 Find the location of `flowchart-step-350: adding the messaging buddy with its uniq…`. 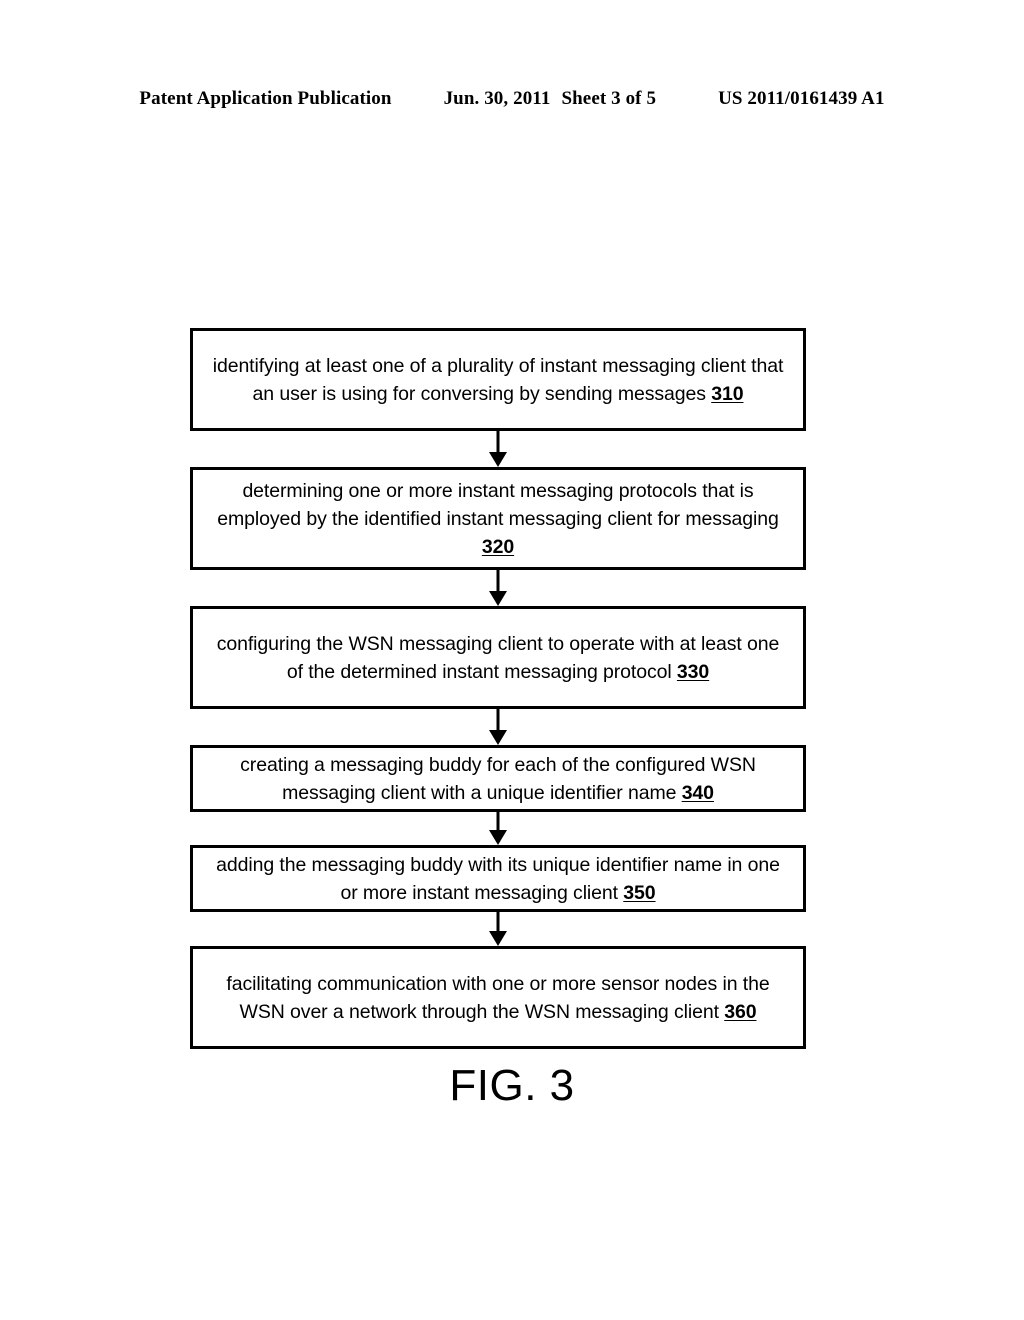

flowchart-step-350: adding the messaging buddy with its uniq… is located at coordinates (498, 878).